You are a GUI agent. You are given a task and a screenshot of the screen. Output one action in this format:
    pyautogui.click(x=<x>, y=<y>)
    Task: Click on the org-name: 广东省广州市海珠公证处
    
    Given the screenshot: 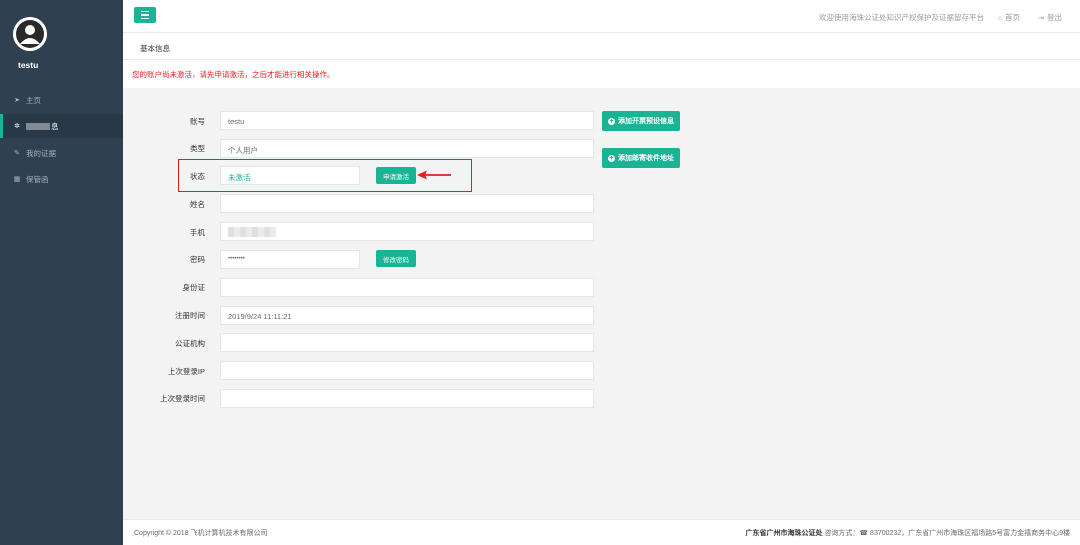 What is the action you would take?
    pyautogui.click(x=784, y=533)
    